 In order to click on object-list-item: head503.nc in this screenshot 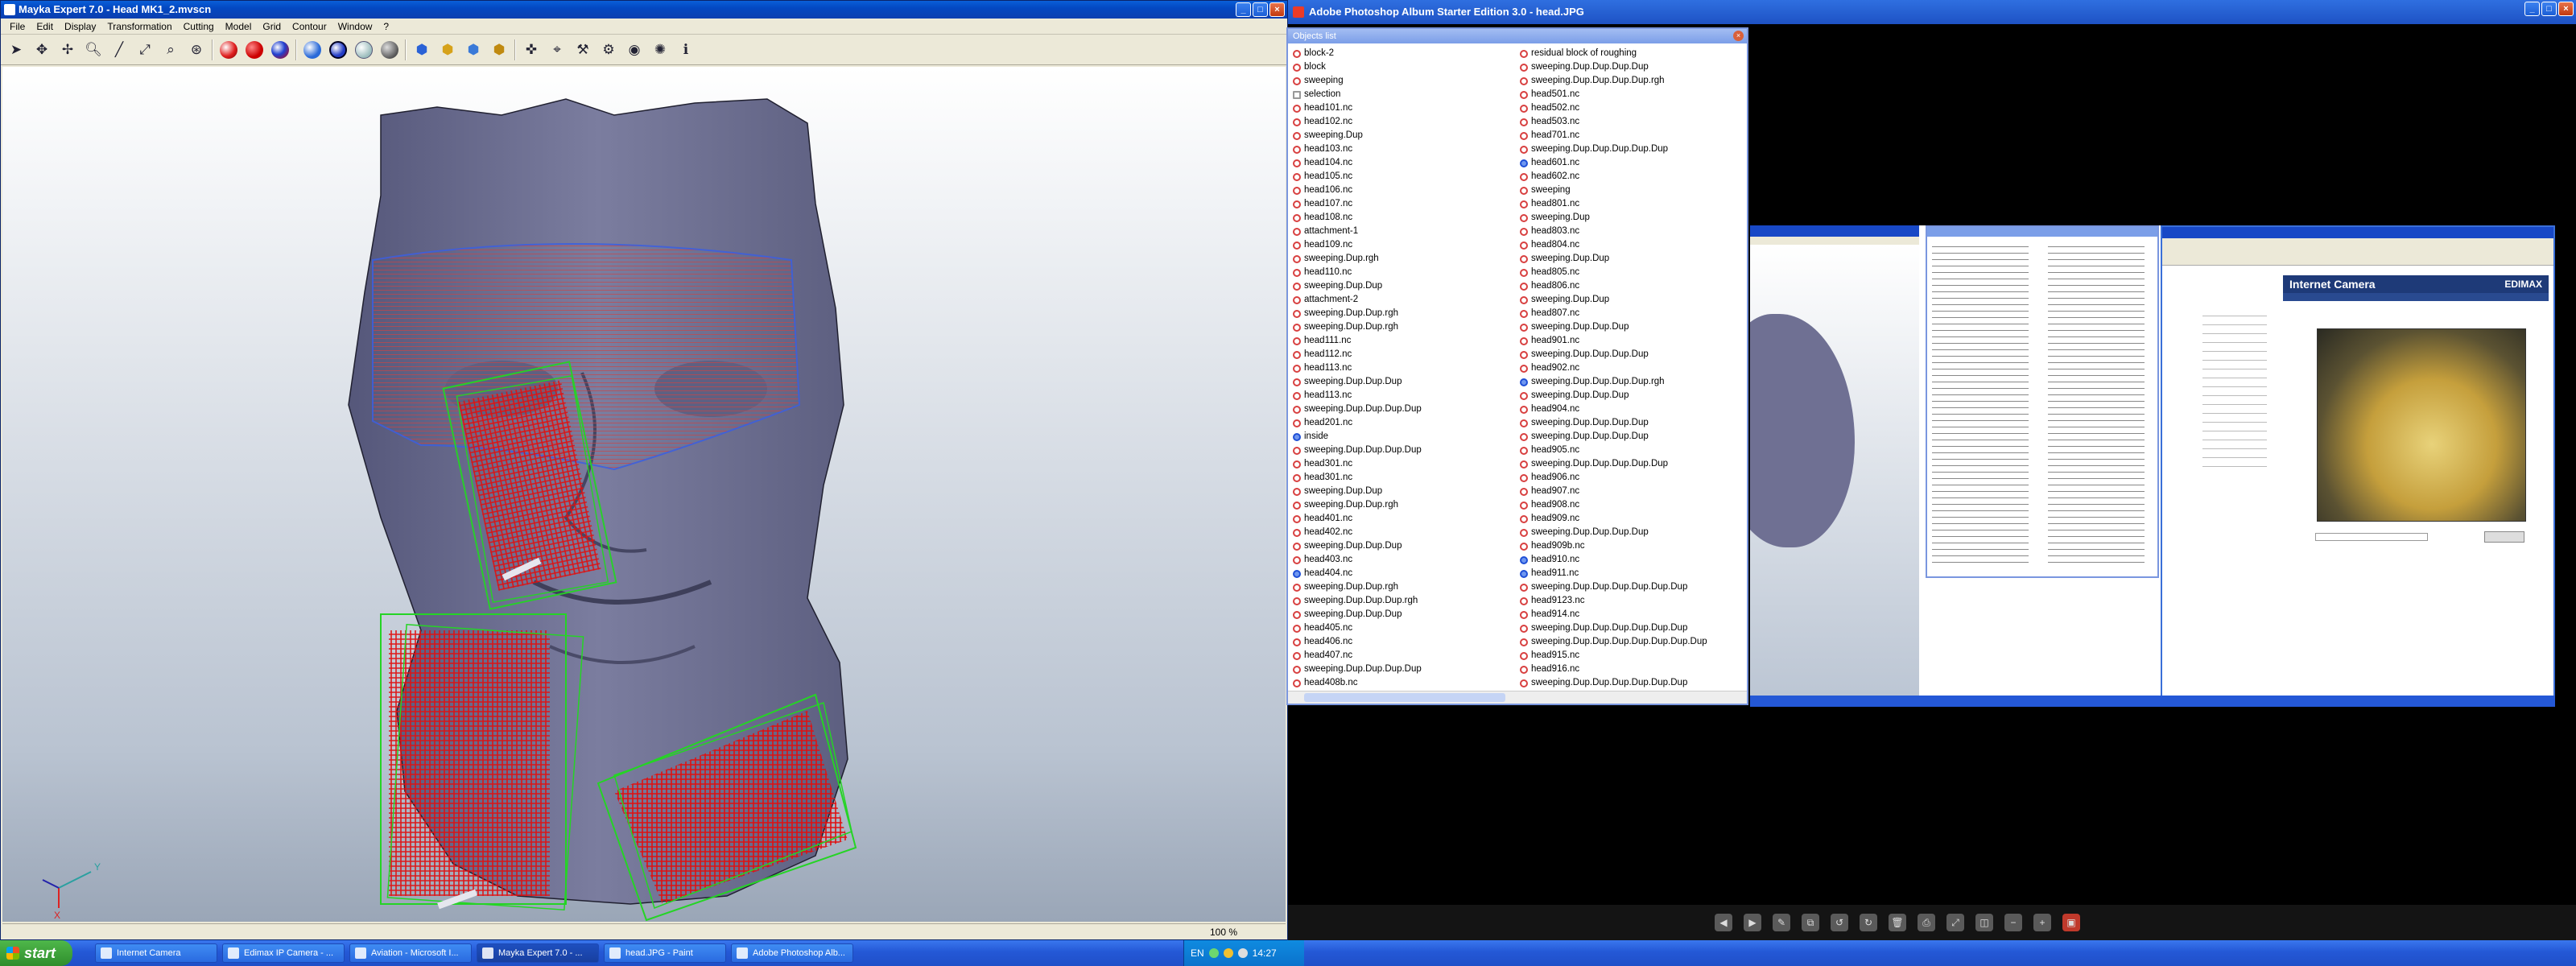, I will do `click(1633, 122)`.